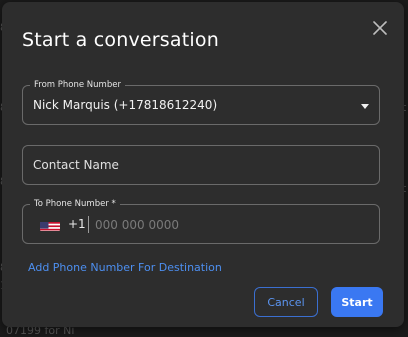 The image size is (408, 337). What do you see at coordinates (76, 165) in the screenshot?
I see `contact-name-placeholder: Contact Name` at bounding box center [76, 165].